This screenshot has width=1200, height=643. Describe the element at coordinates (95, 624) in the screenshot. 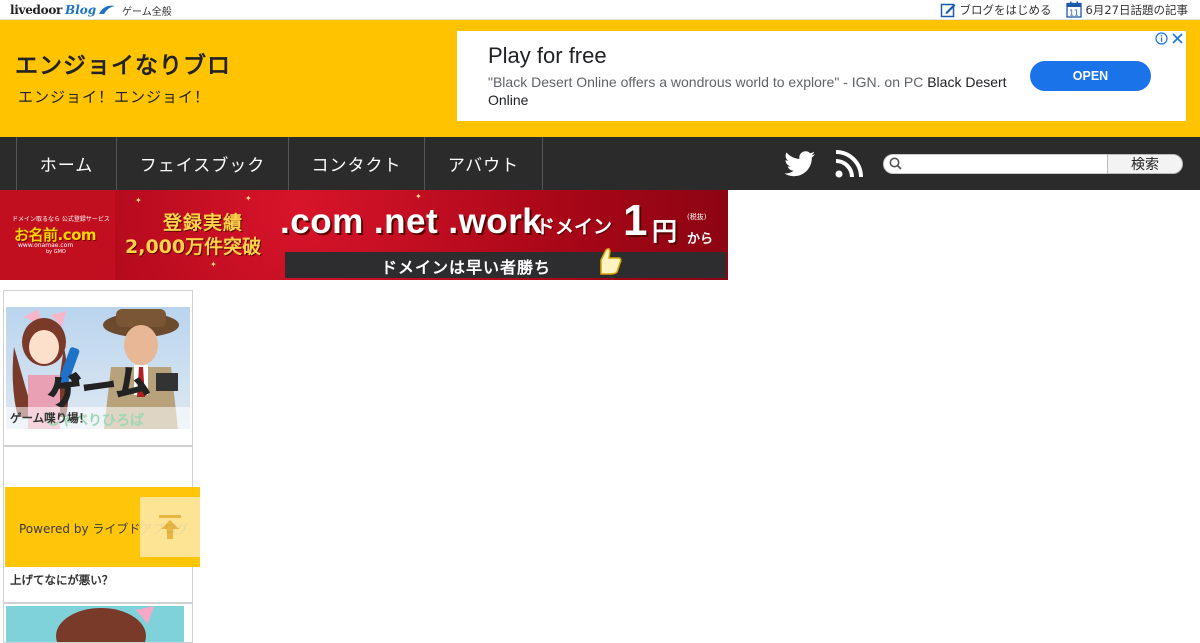

I see `card-thumbnail` at that location.